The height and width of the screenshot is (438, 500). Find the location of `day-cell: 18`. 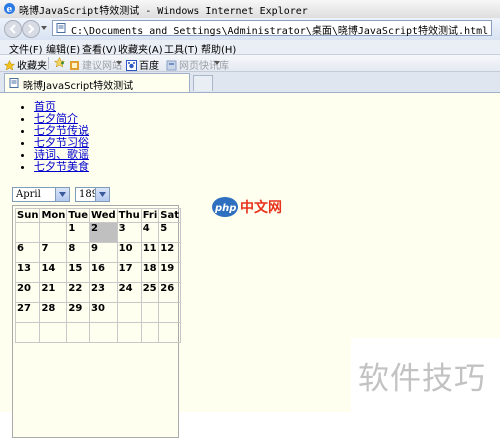

day-cell: 18 is located at coordinates (150, 272).